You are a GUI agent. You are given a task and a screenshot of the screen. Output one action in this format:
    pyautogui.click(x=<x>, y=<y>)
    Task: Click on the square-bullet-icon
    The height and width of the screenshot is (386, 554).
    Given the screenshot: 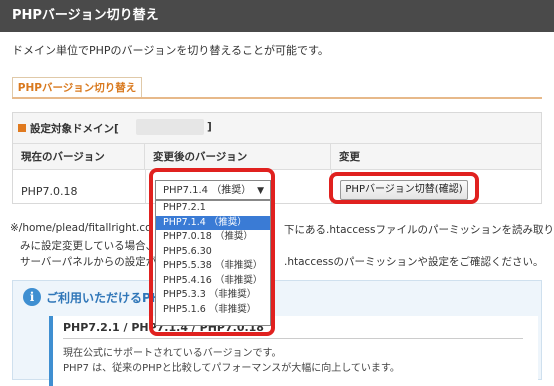 What is the action you would take?
    pyautogui.click(x=22, y=128)
    